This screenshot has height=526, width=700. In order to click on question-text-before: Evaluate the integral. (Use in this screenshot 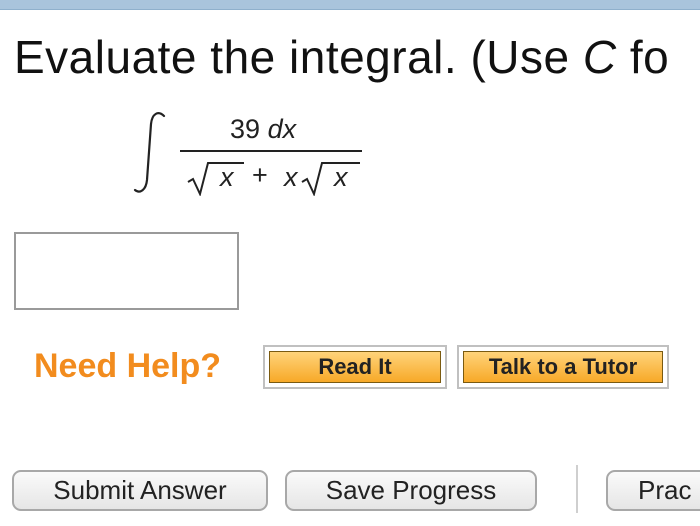, I will do `click(298, 57)`.